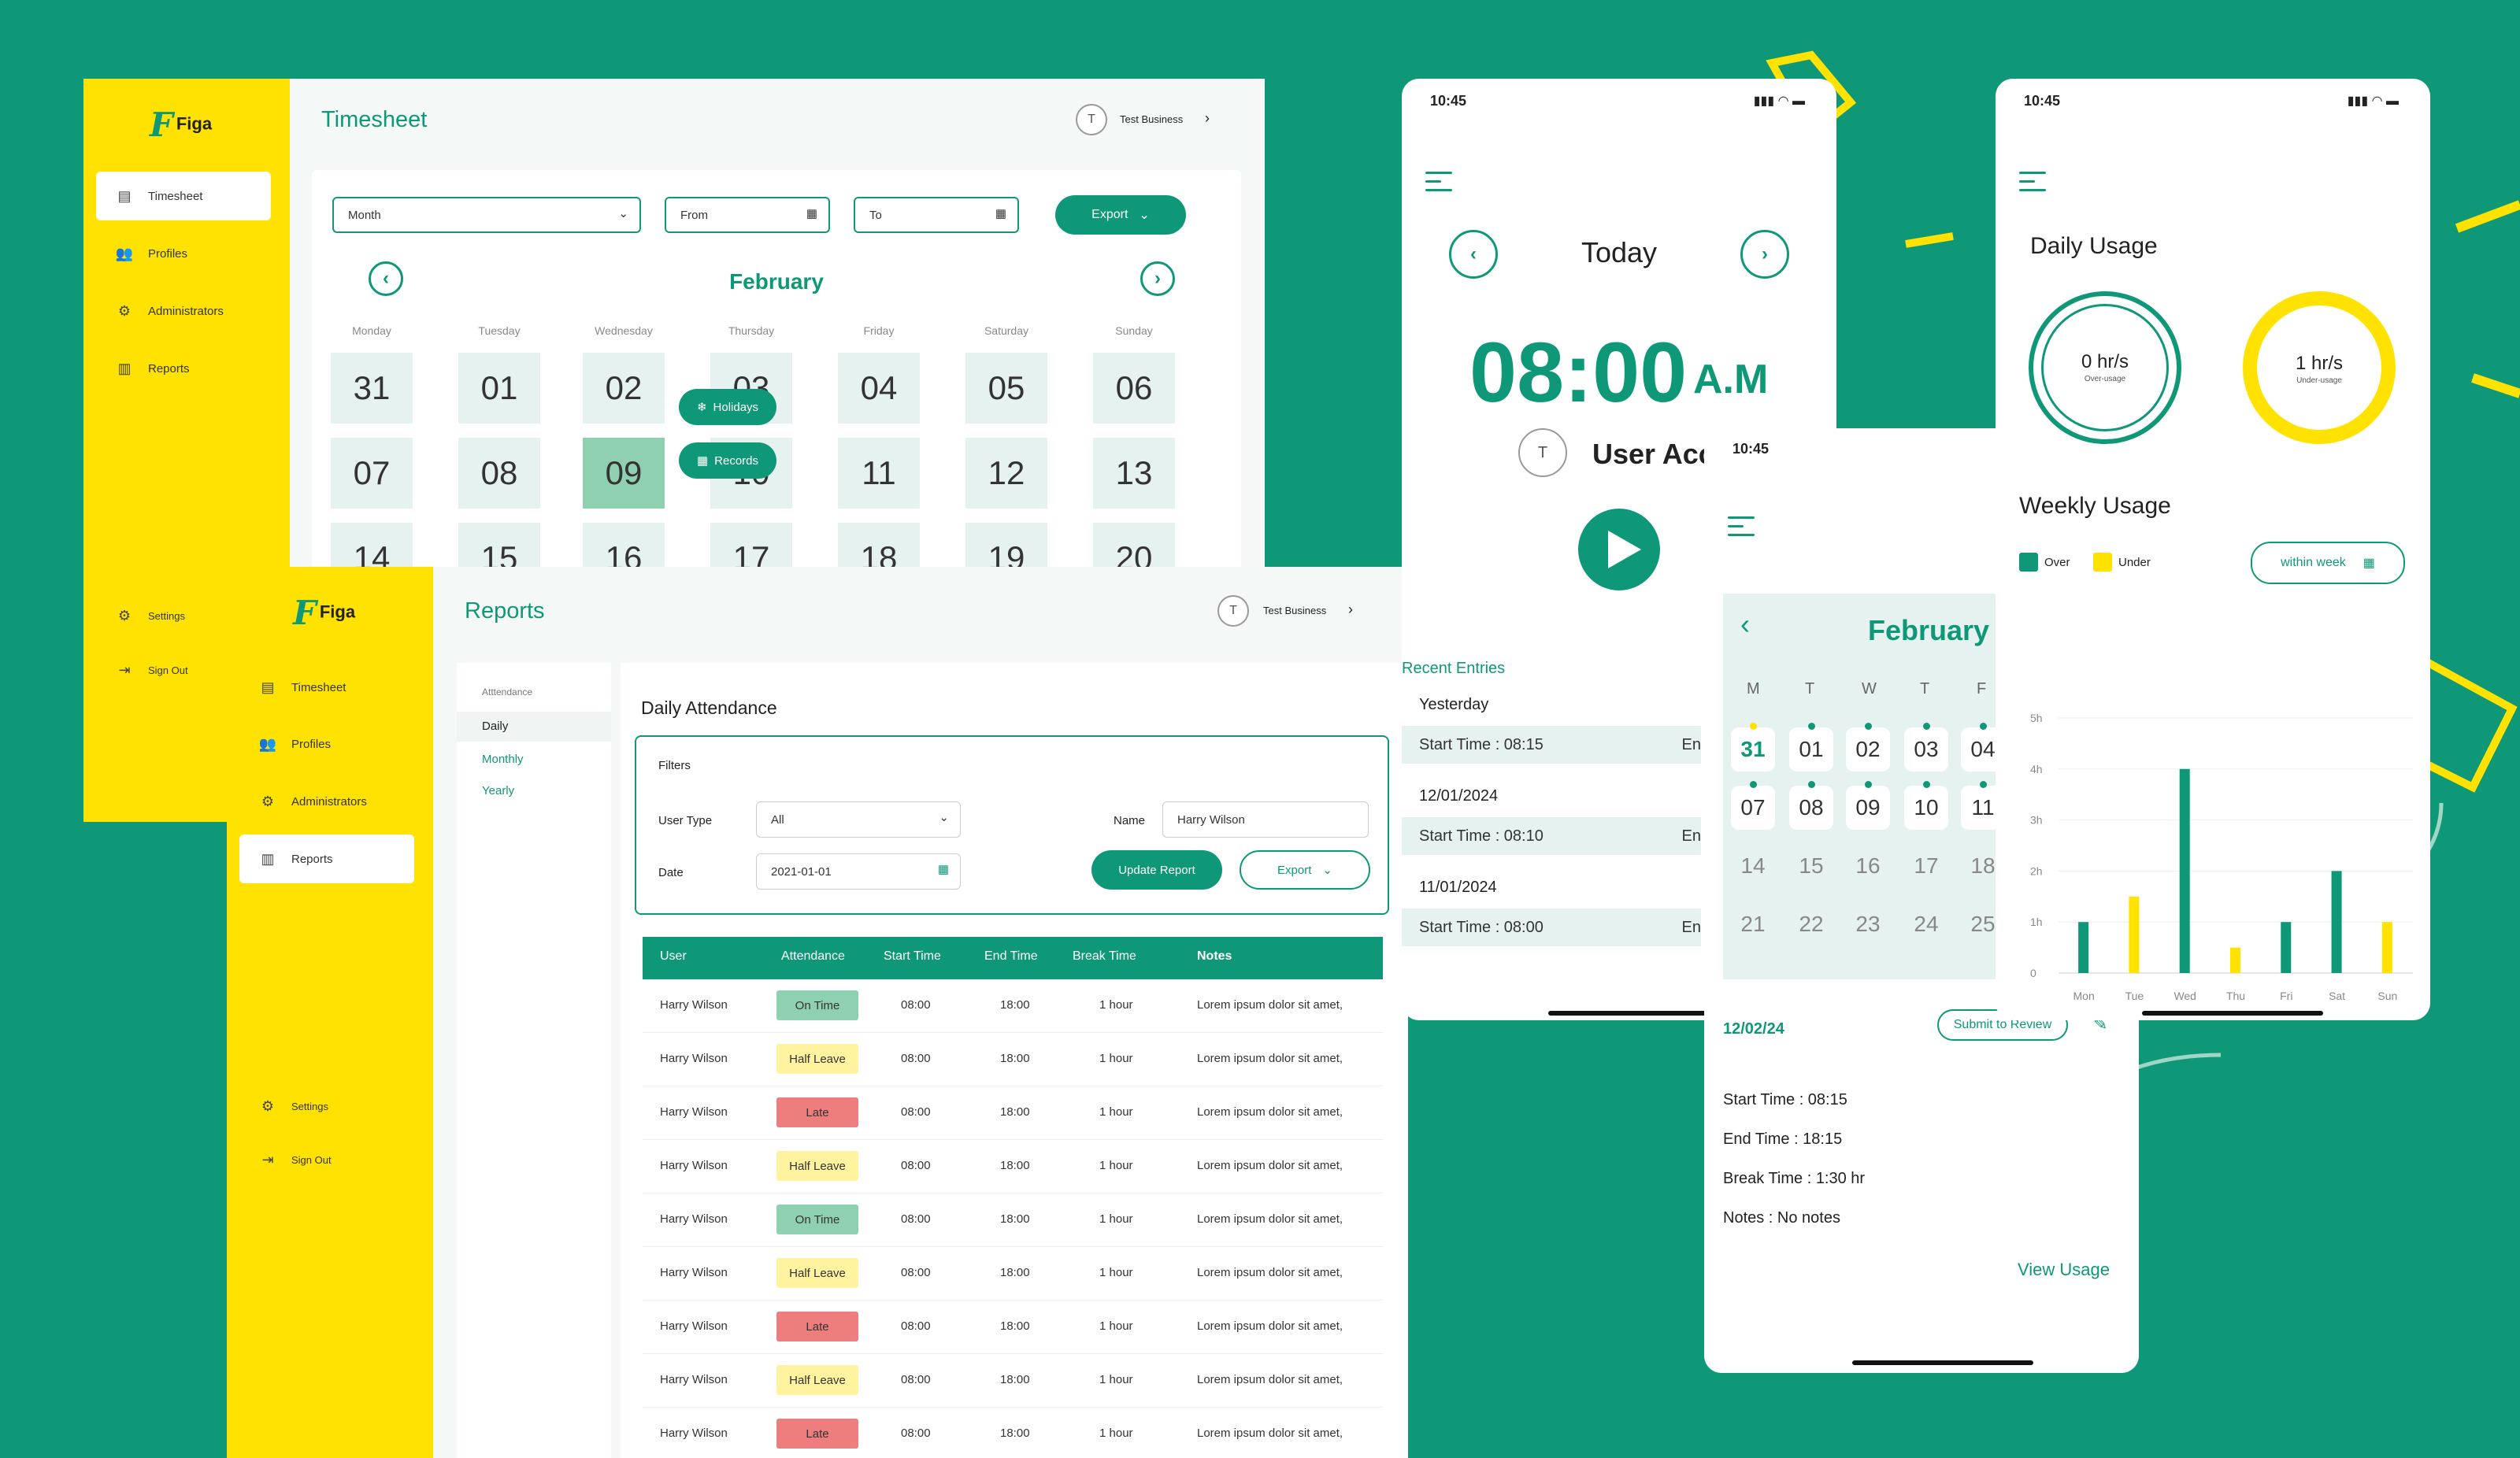 The image size is (2520, 1458). I want to click on entry-row: Start Time : 08:15 En, so click(1551, 745).